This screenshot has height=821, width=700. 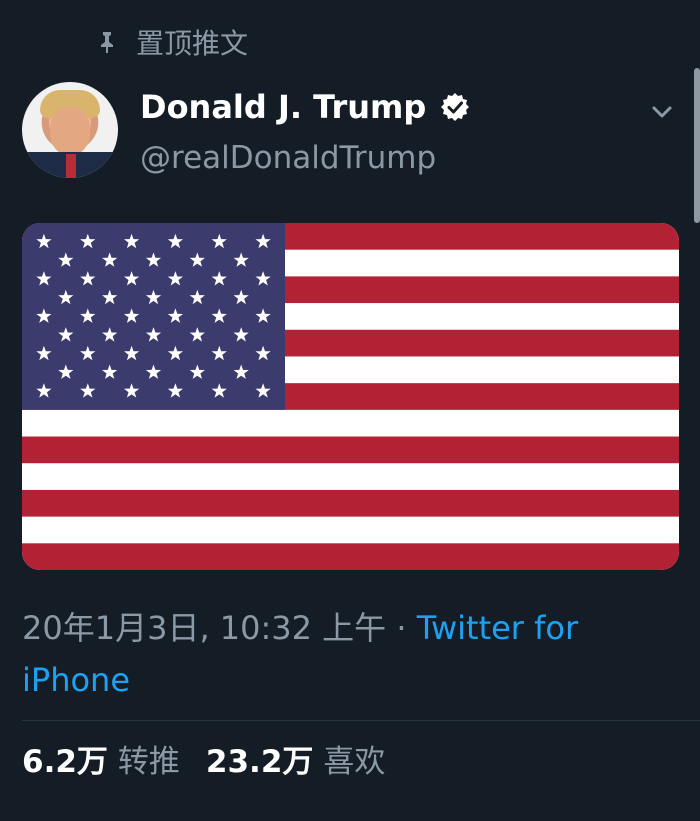 What do you see at coordinates (219, 628) in the screenshot?
I see `tweet-timestamp: 20年1月3日, 10:32 上午 ·` at bounding box center [219, 628].